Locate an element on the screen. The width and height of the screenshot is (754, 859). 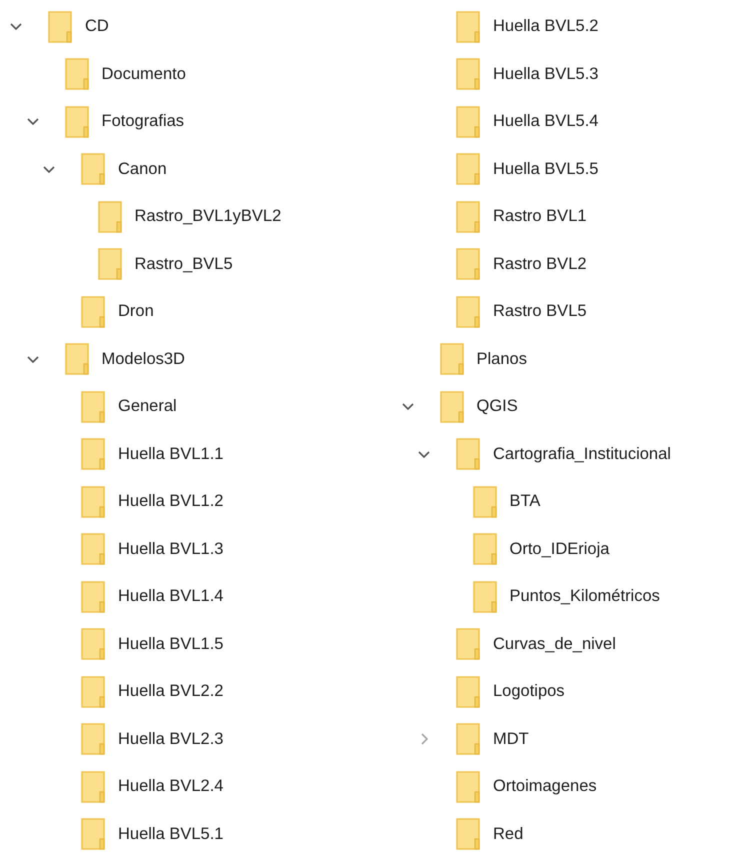
folder-name: Huella BVL1.1 is located at coordinates (171, 454).